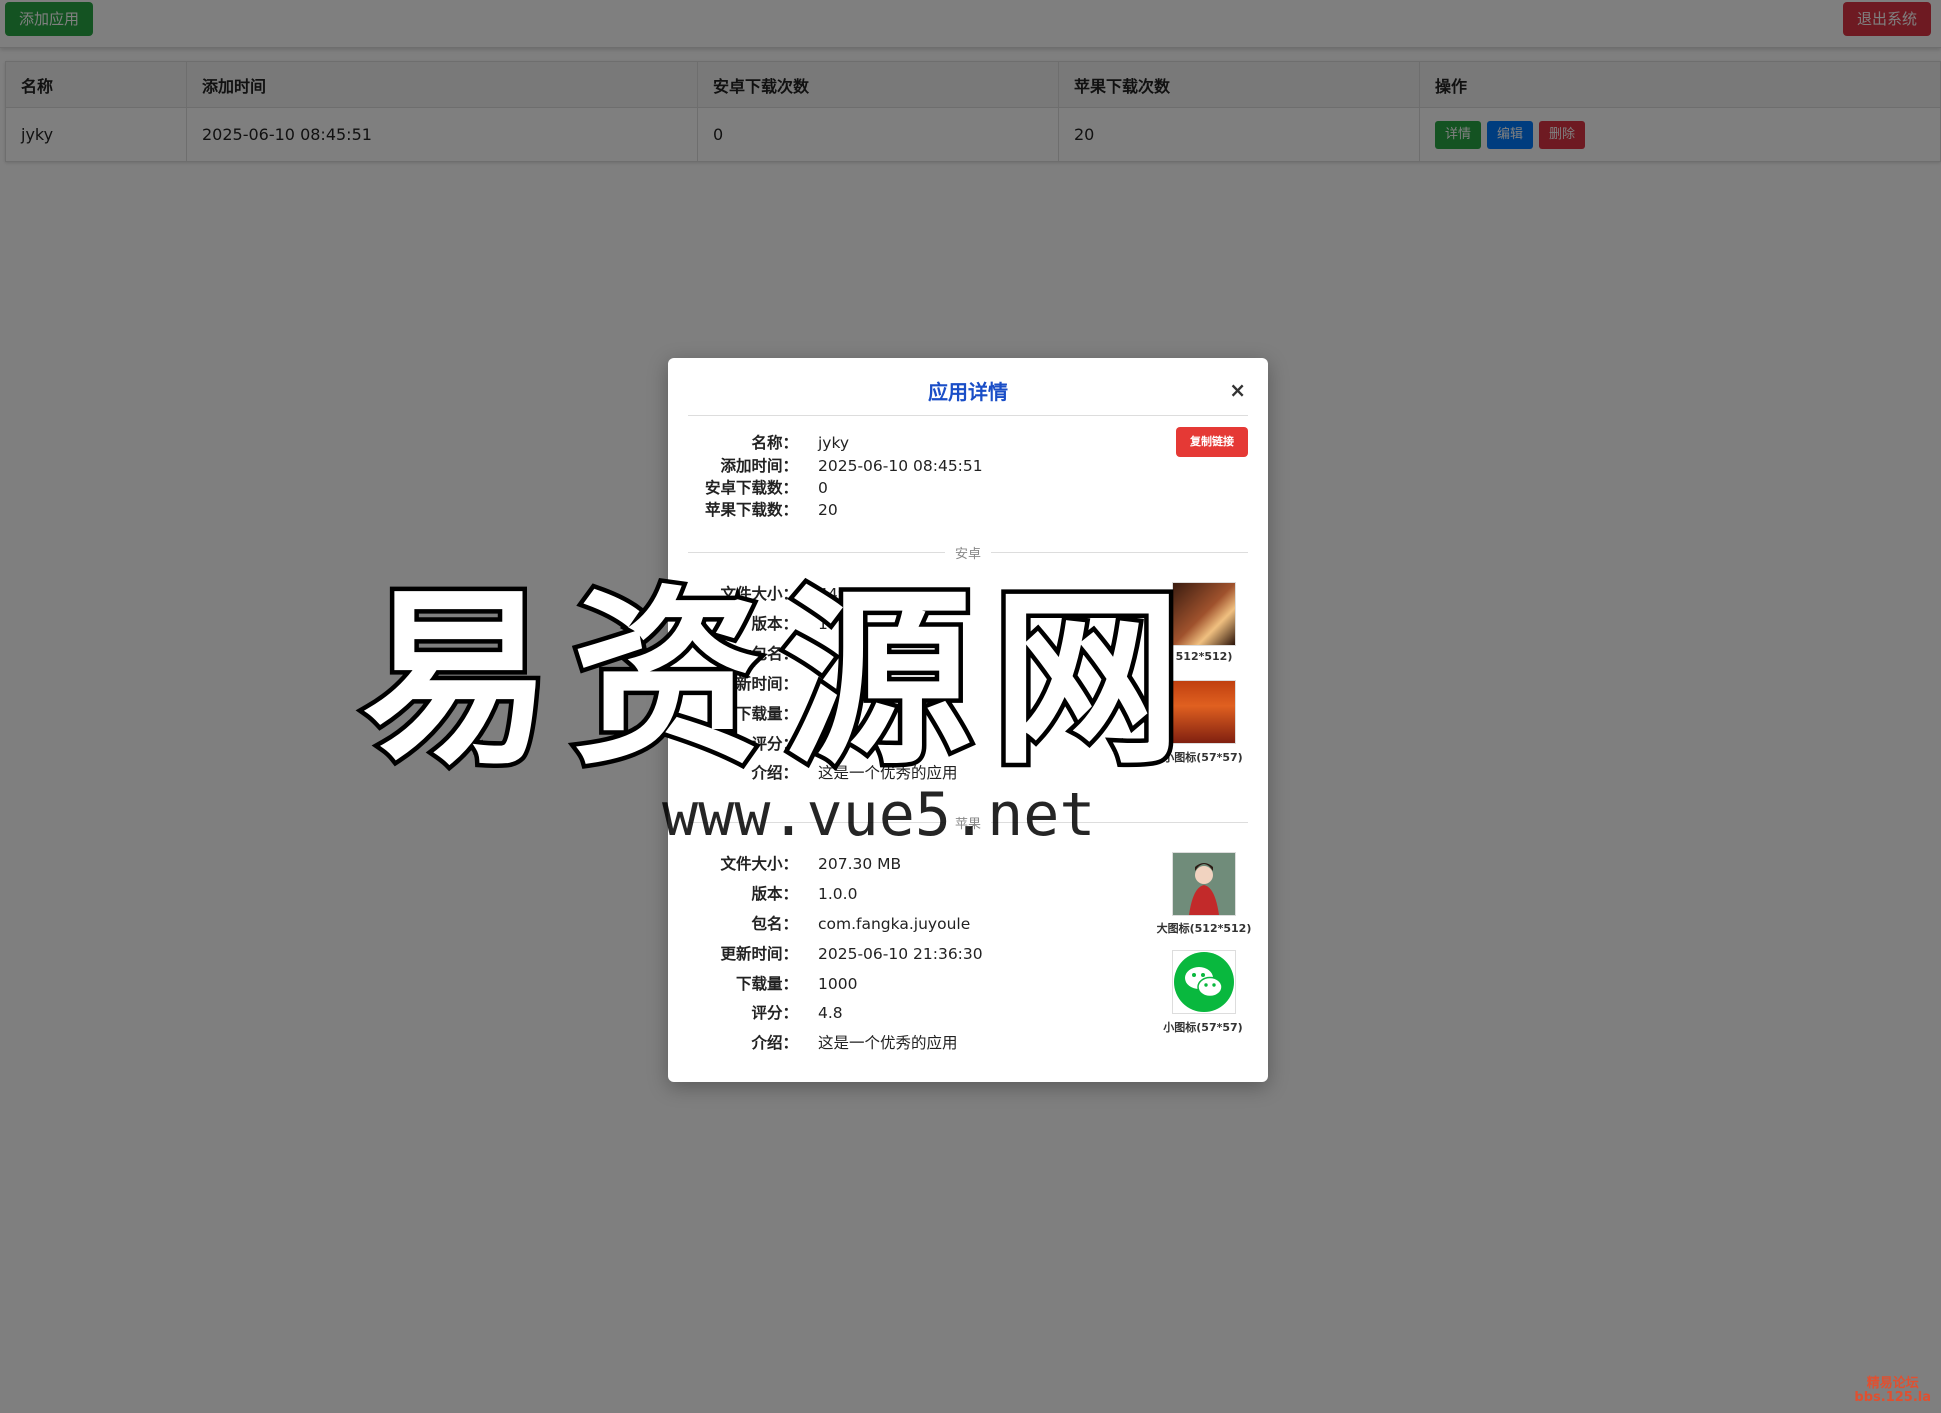  I want to click on ios-row: 评分： 4.8, so click(765, 1012).